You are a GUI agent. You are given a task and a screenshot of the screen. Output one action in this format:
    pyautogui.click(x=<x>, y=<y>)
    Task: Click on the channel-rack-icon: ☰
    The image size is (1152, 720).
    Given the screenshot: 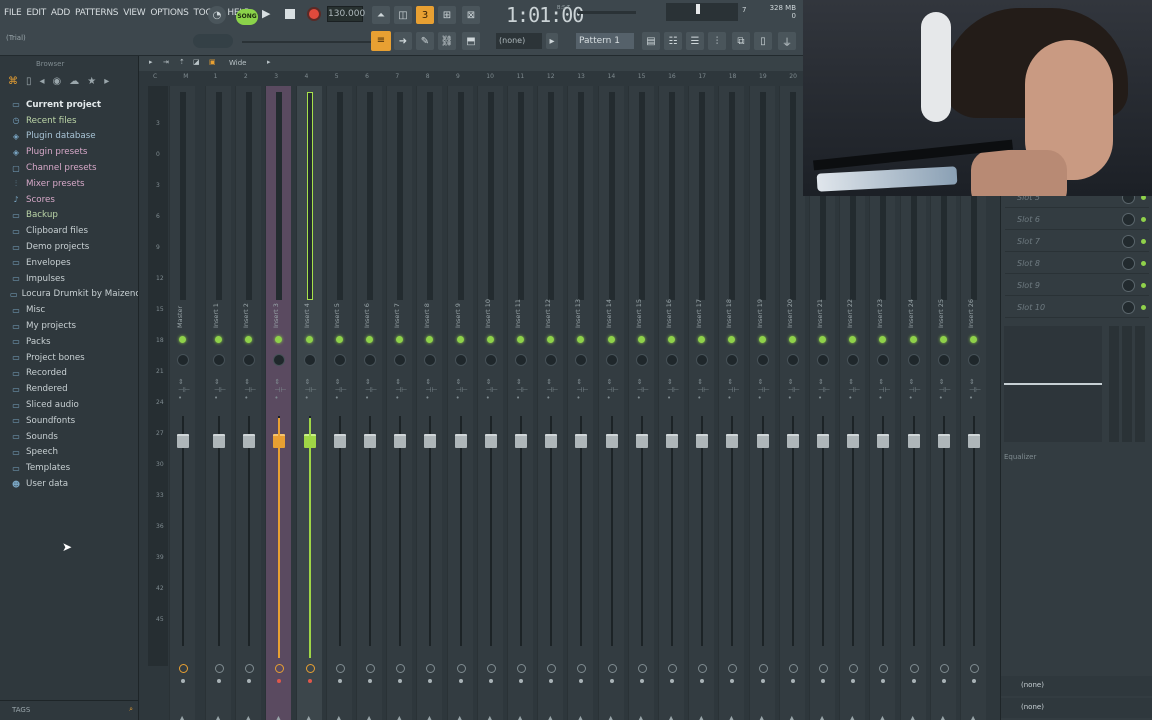 What is the action you would take?
    pyautogui.click(x=695, y=41)
    